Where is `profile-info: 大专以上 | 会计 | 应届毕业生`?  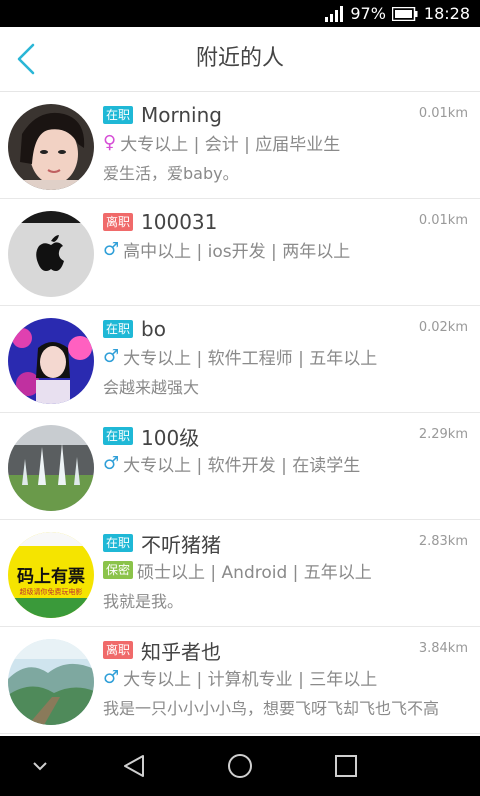
profile-info: 大专以上 | 会计 | 应届毕业生 is located at coordinates (230, 144).